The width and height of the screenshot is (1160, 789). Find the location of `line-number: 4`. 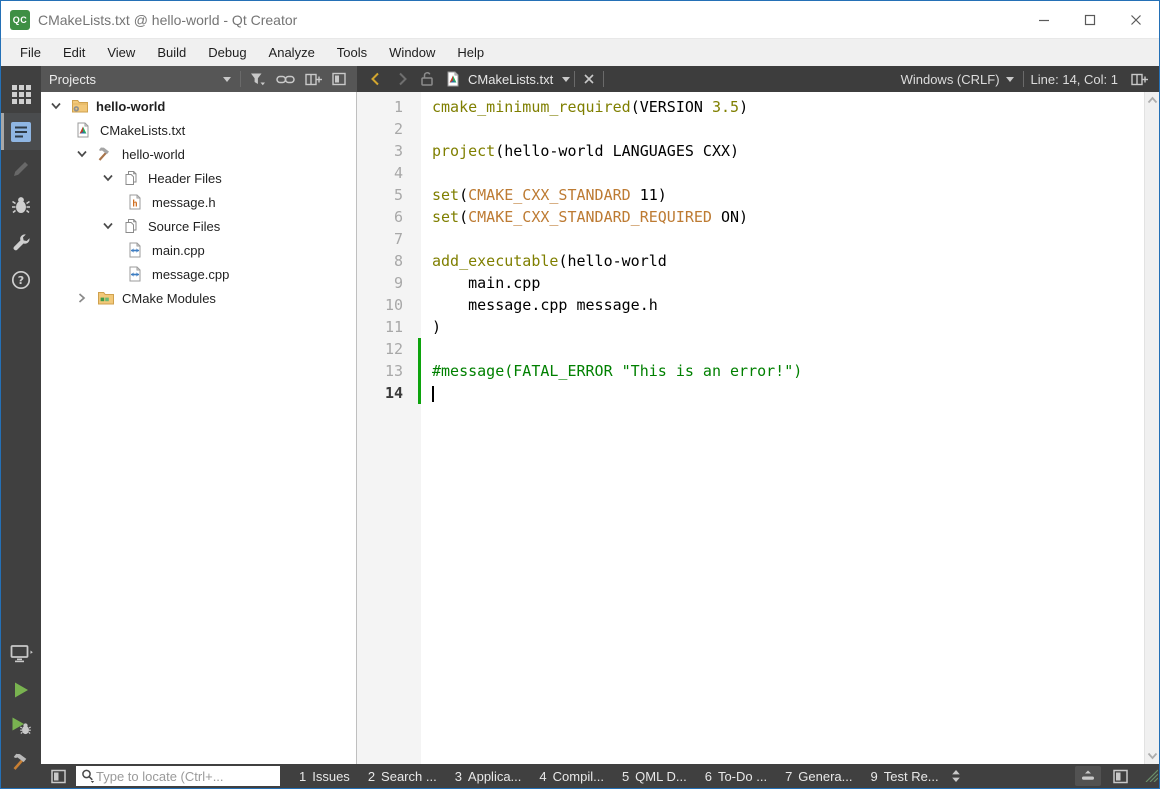

line-number: 4 is located at coordinates (380, 173).